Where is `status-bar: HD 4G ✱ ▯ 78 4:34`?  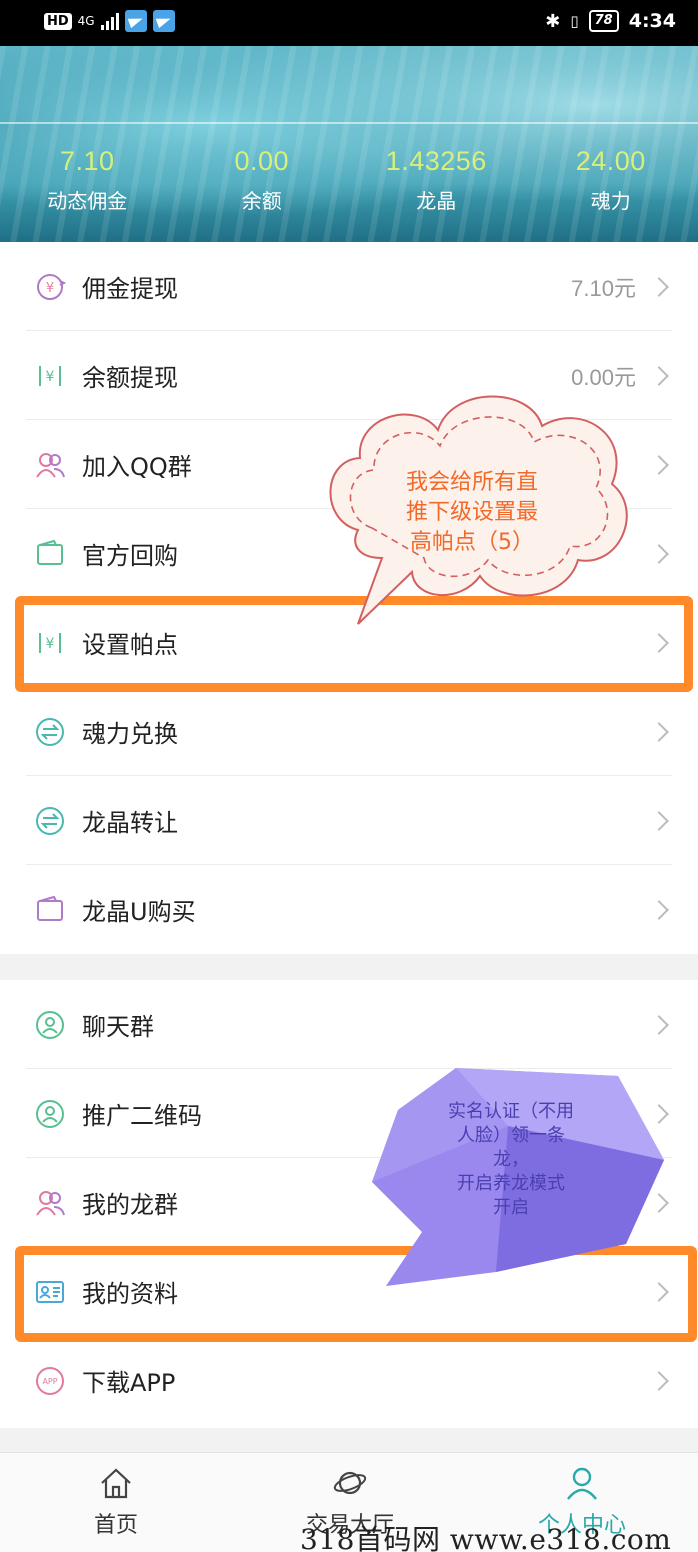 status-bar: HD 4G ✱ ▯ 78 4:34 is located at coordinates (349, 23).